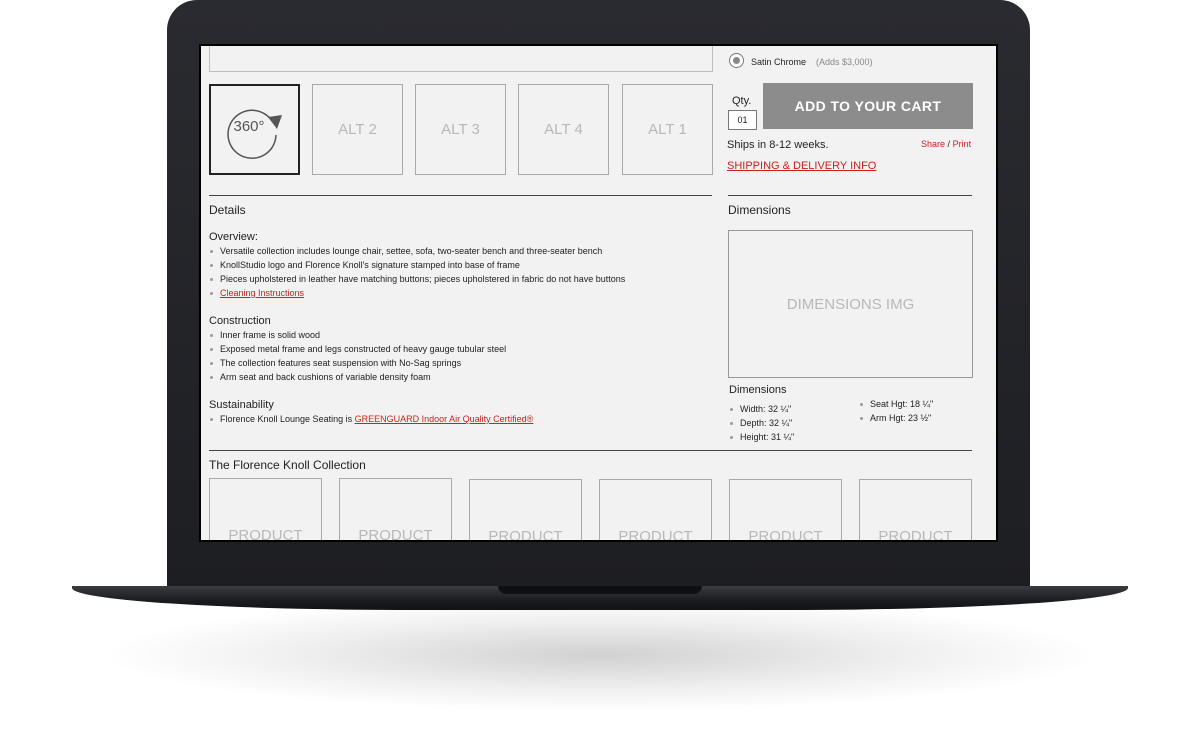 Image resolution: width=1200 pixels, height=754 pixels. I want to click on finish-label: Satin Chrome, so click(779, 62).